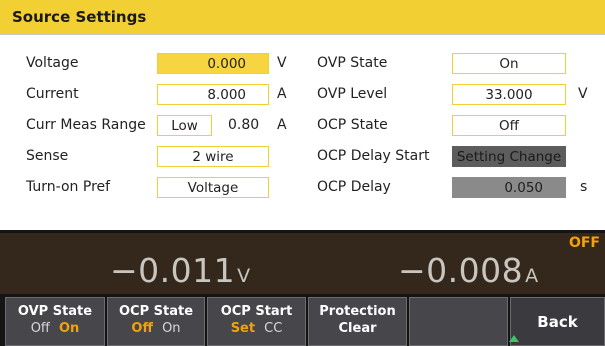  Describe the element at coordinates (461, 270) in the screenshot. I see `measured-current-value: −0.008` at that location.